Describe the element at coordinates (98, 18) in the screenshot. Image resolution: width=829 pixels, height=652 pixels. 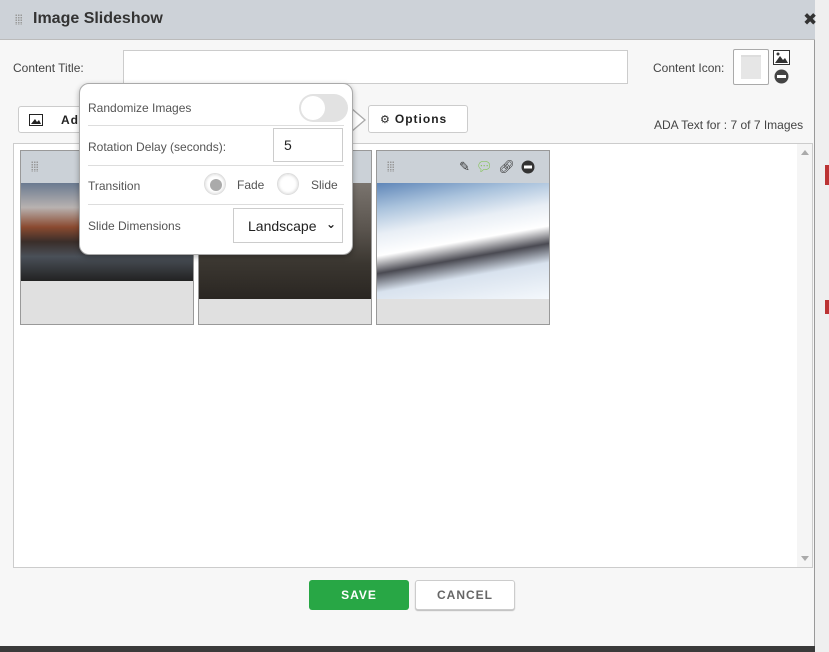
I see `dialog-title: Image Slideshow` at that location.